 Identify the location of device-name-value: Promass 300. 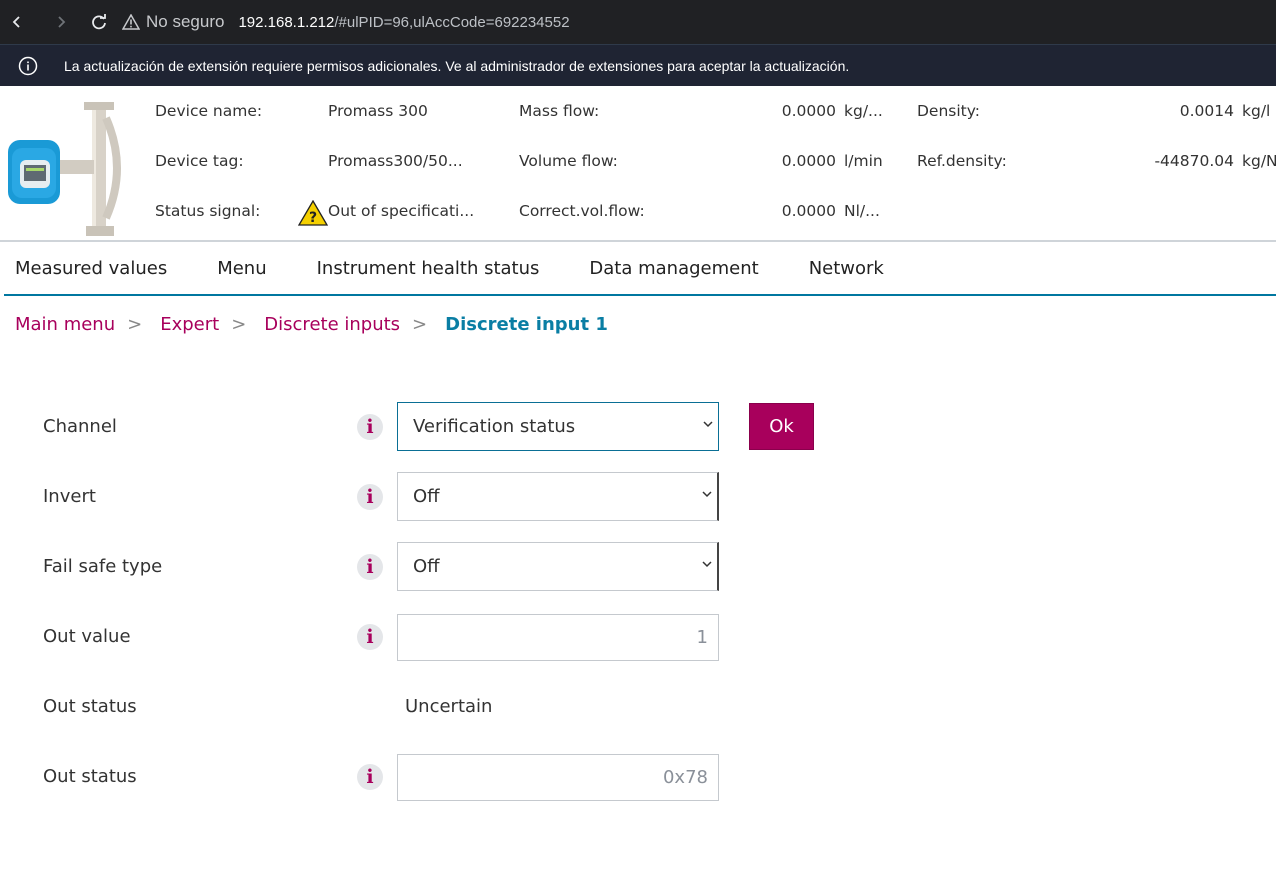
(378, 111).